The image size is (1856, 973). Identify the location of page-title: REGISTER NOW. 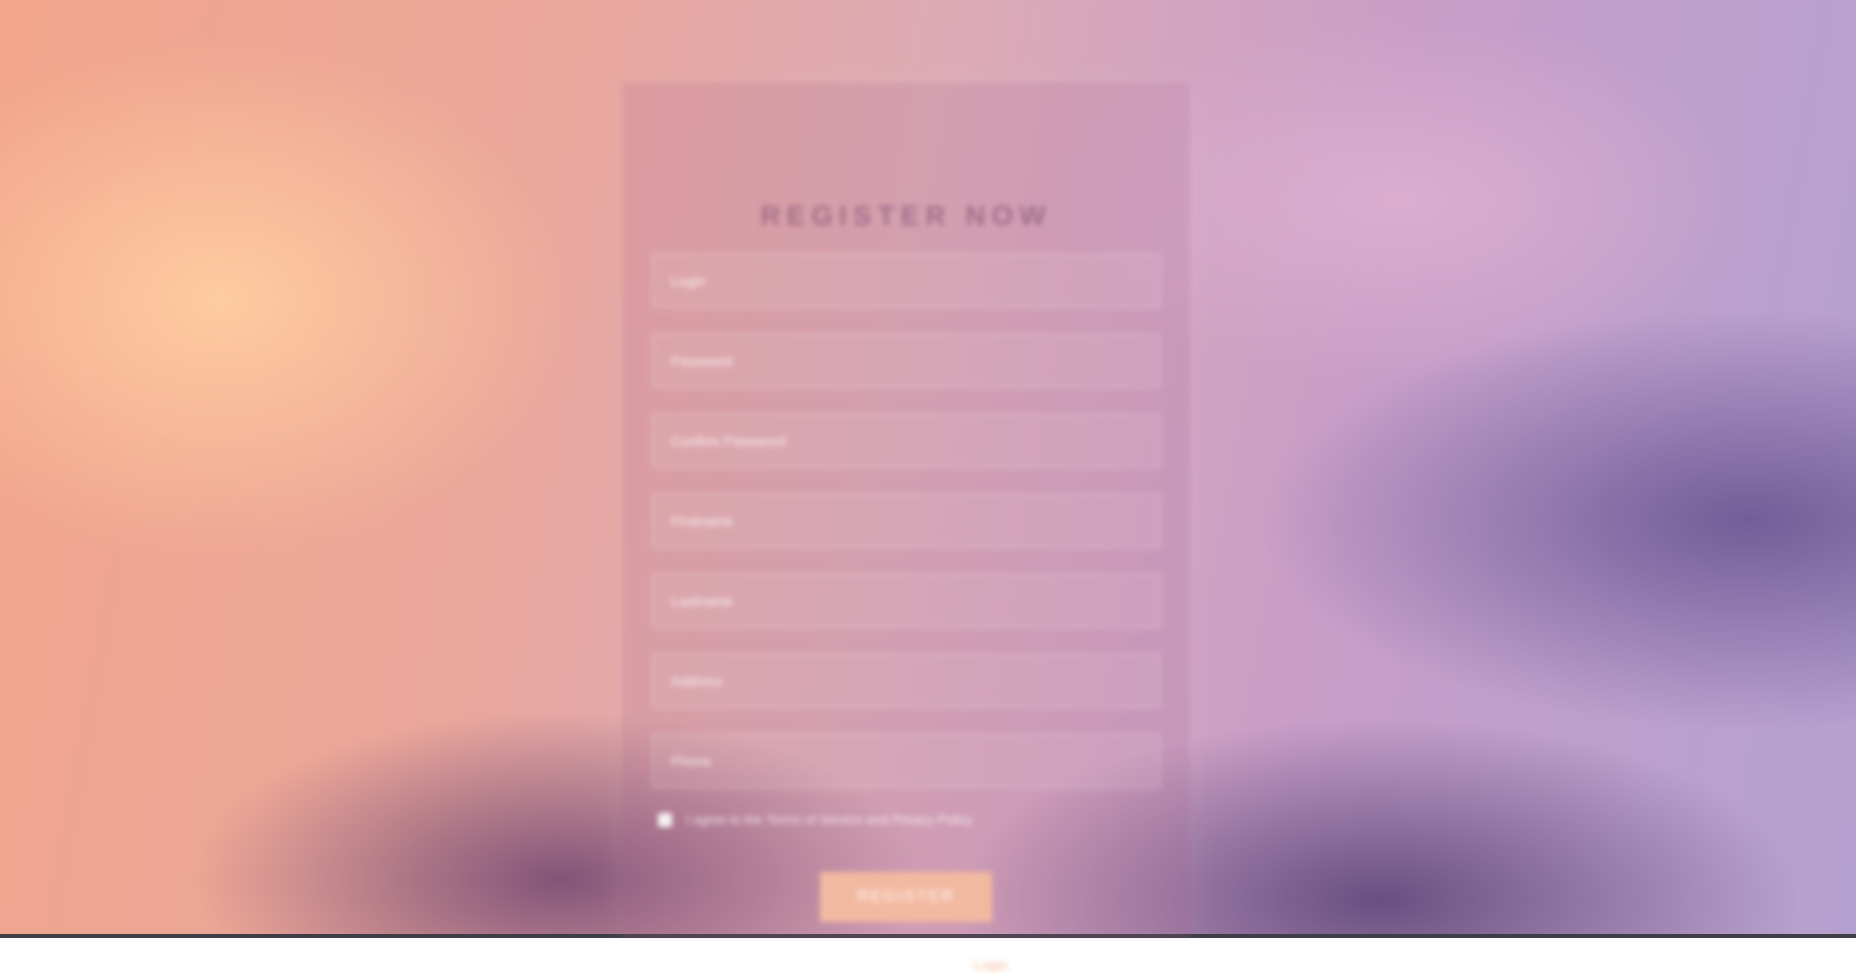
(906, 215).